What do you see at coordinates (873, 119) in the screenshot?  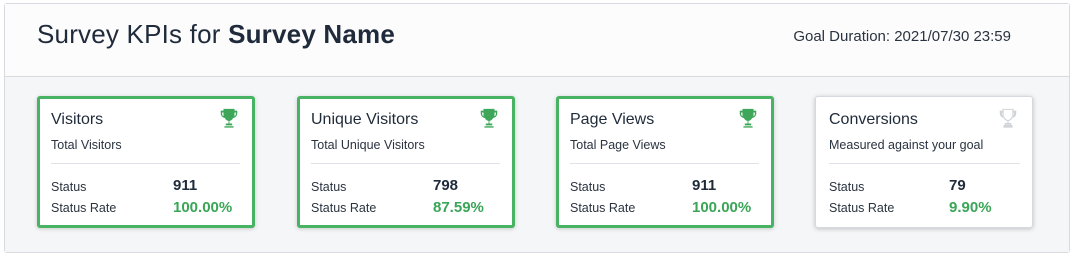 I see `card-title: Conversions` at bounding box center [873, 119].